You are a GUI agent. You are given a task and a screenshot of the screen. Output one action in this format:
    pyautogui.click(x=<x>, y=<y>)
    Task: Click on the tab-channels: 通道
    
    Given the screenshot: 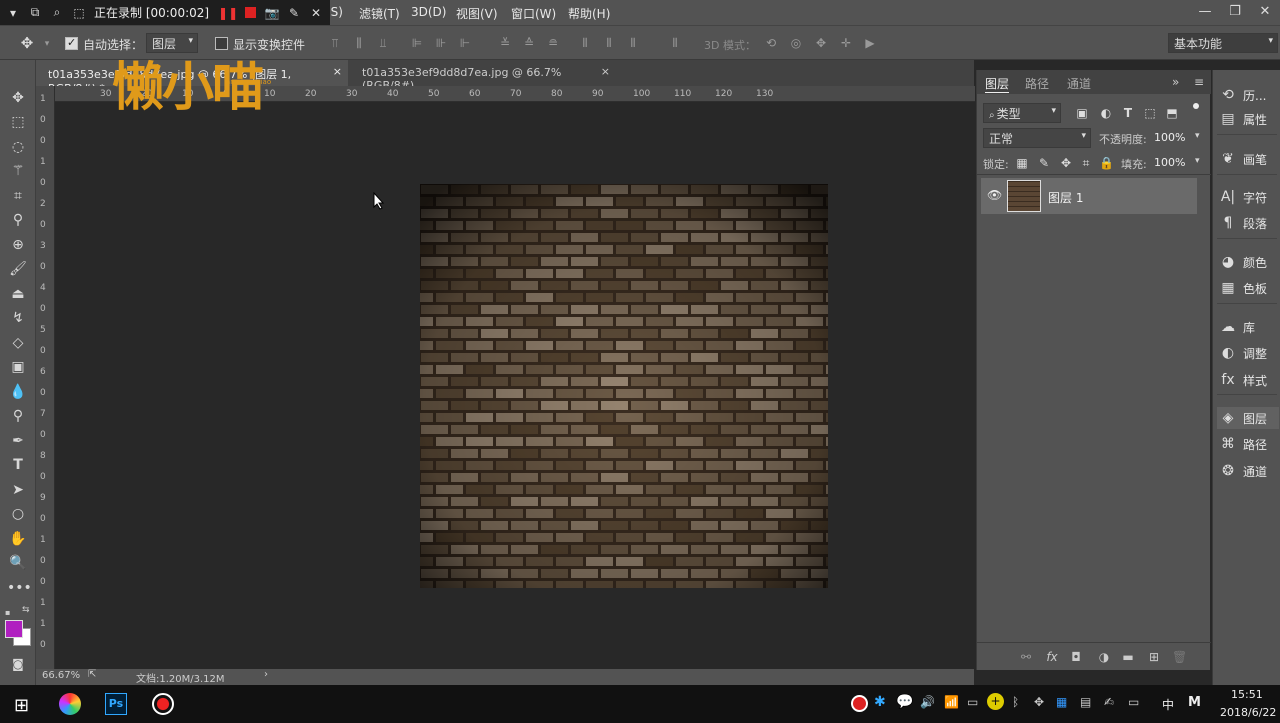 What is the action you would take?
    pyautogui.click(x=1079, y=83)
    